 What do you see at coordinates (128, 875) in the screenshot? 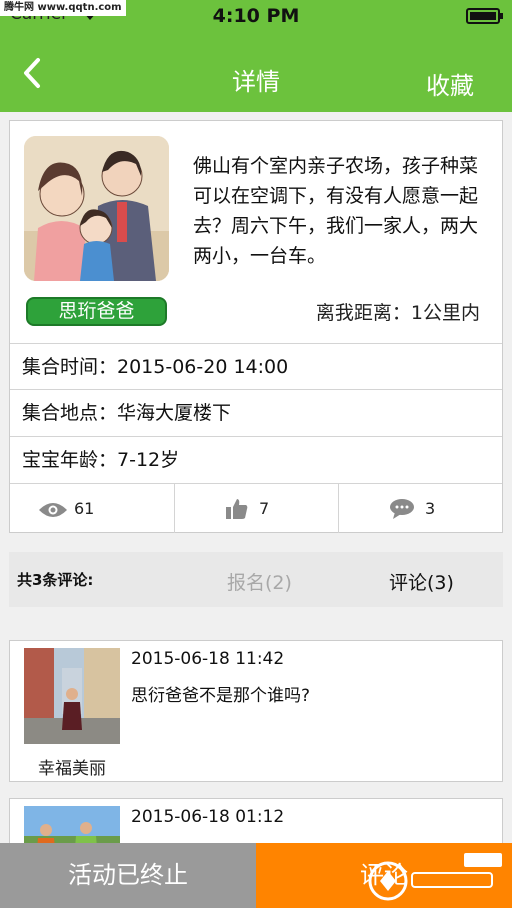
I see `activity-ended-button: 活动已终止` at bounding box center [128, 875].